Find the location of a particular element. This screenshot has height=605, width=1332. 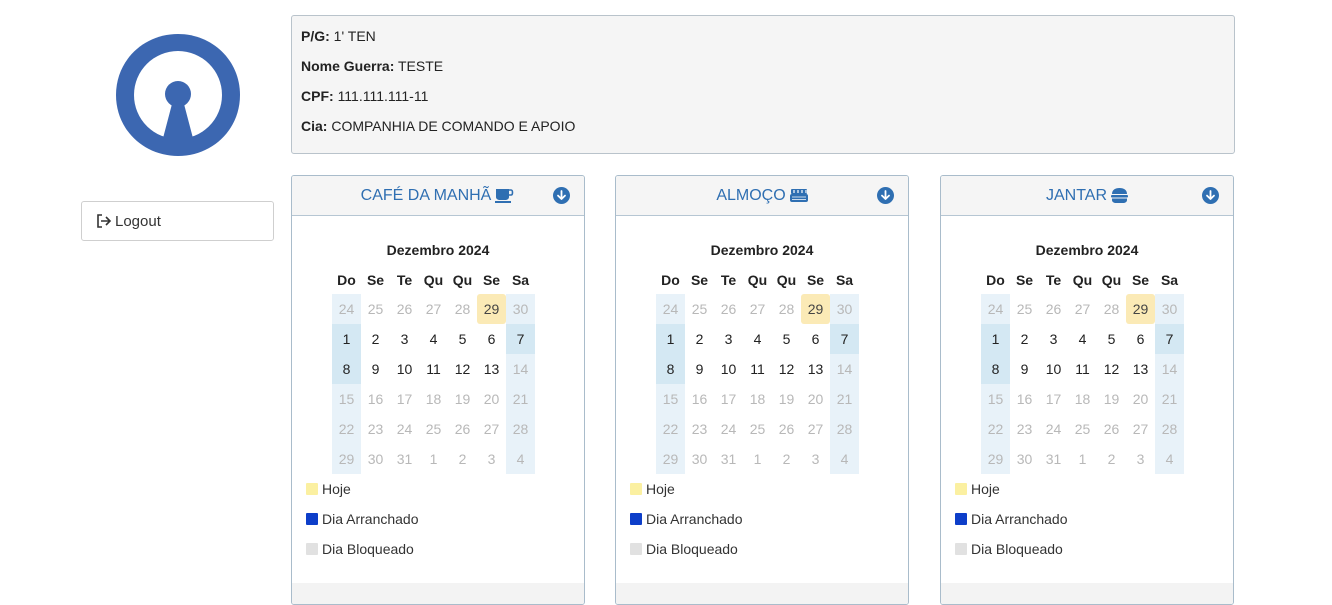

logout-button: Logout is located at coordinates (177, 221).